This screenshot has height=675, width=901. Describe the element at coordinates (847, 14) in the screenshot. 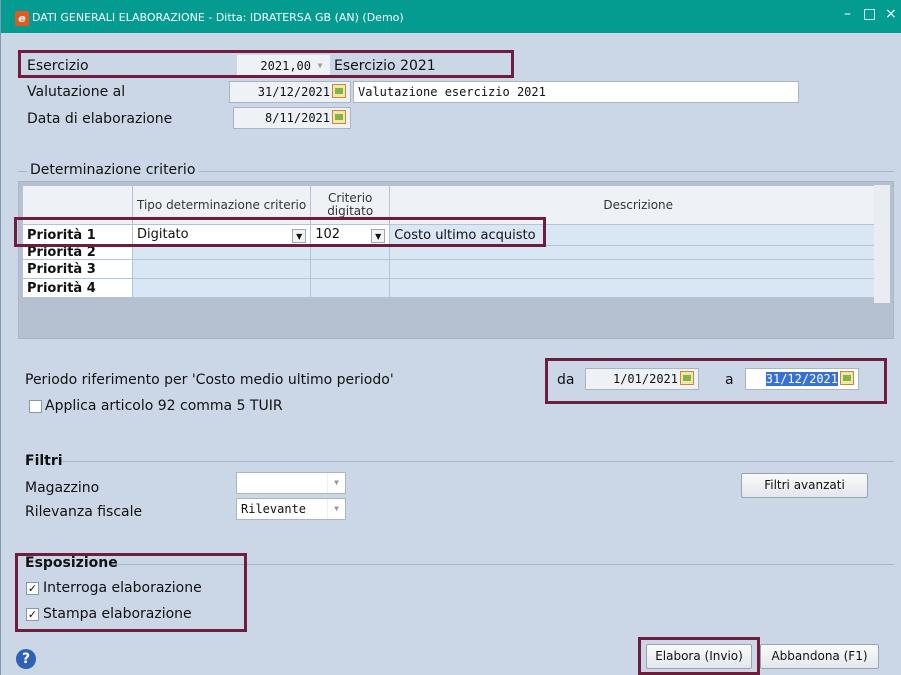

I see `minimize-icon: –` at that location.